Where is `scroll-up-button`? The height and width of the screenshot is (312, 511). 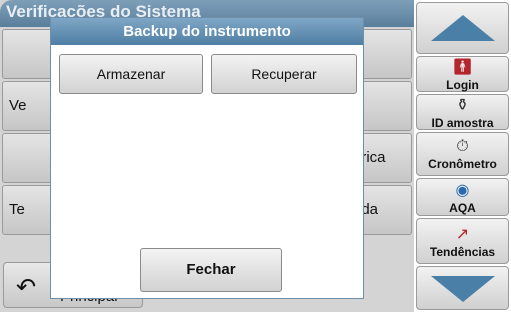 scroll-up-button is located at coordinates (462, 28).